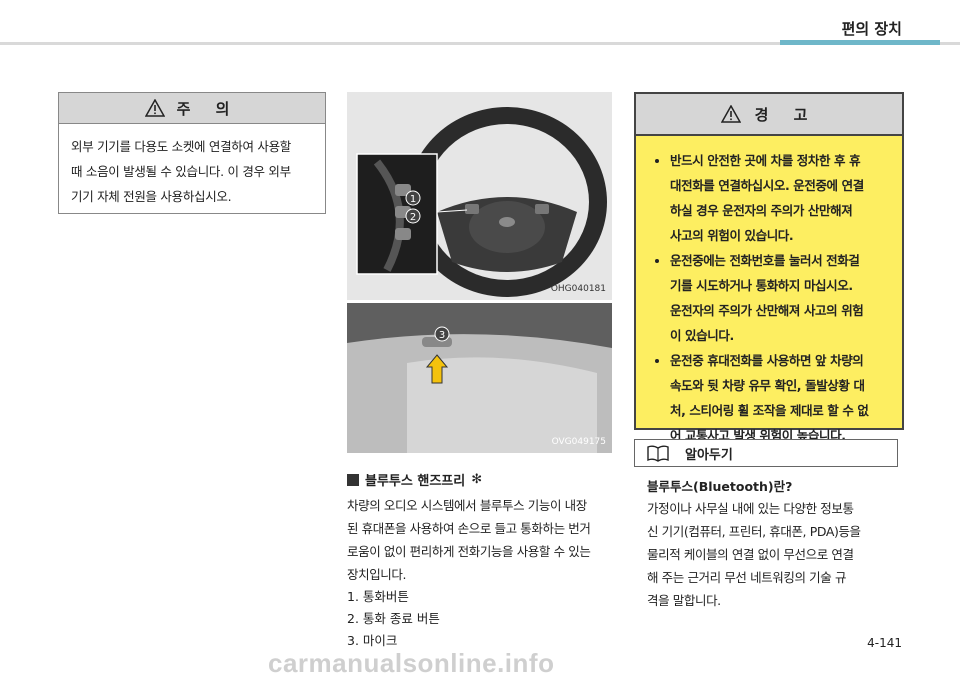 This screenshot has height=679, width=960. I want to click on section-heading: 블루투스 핸즈프리 ✻, so click(414, 479).